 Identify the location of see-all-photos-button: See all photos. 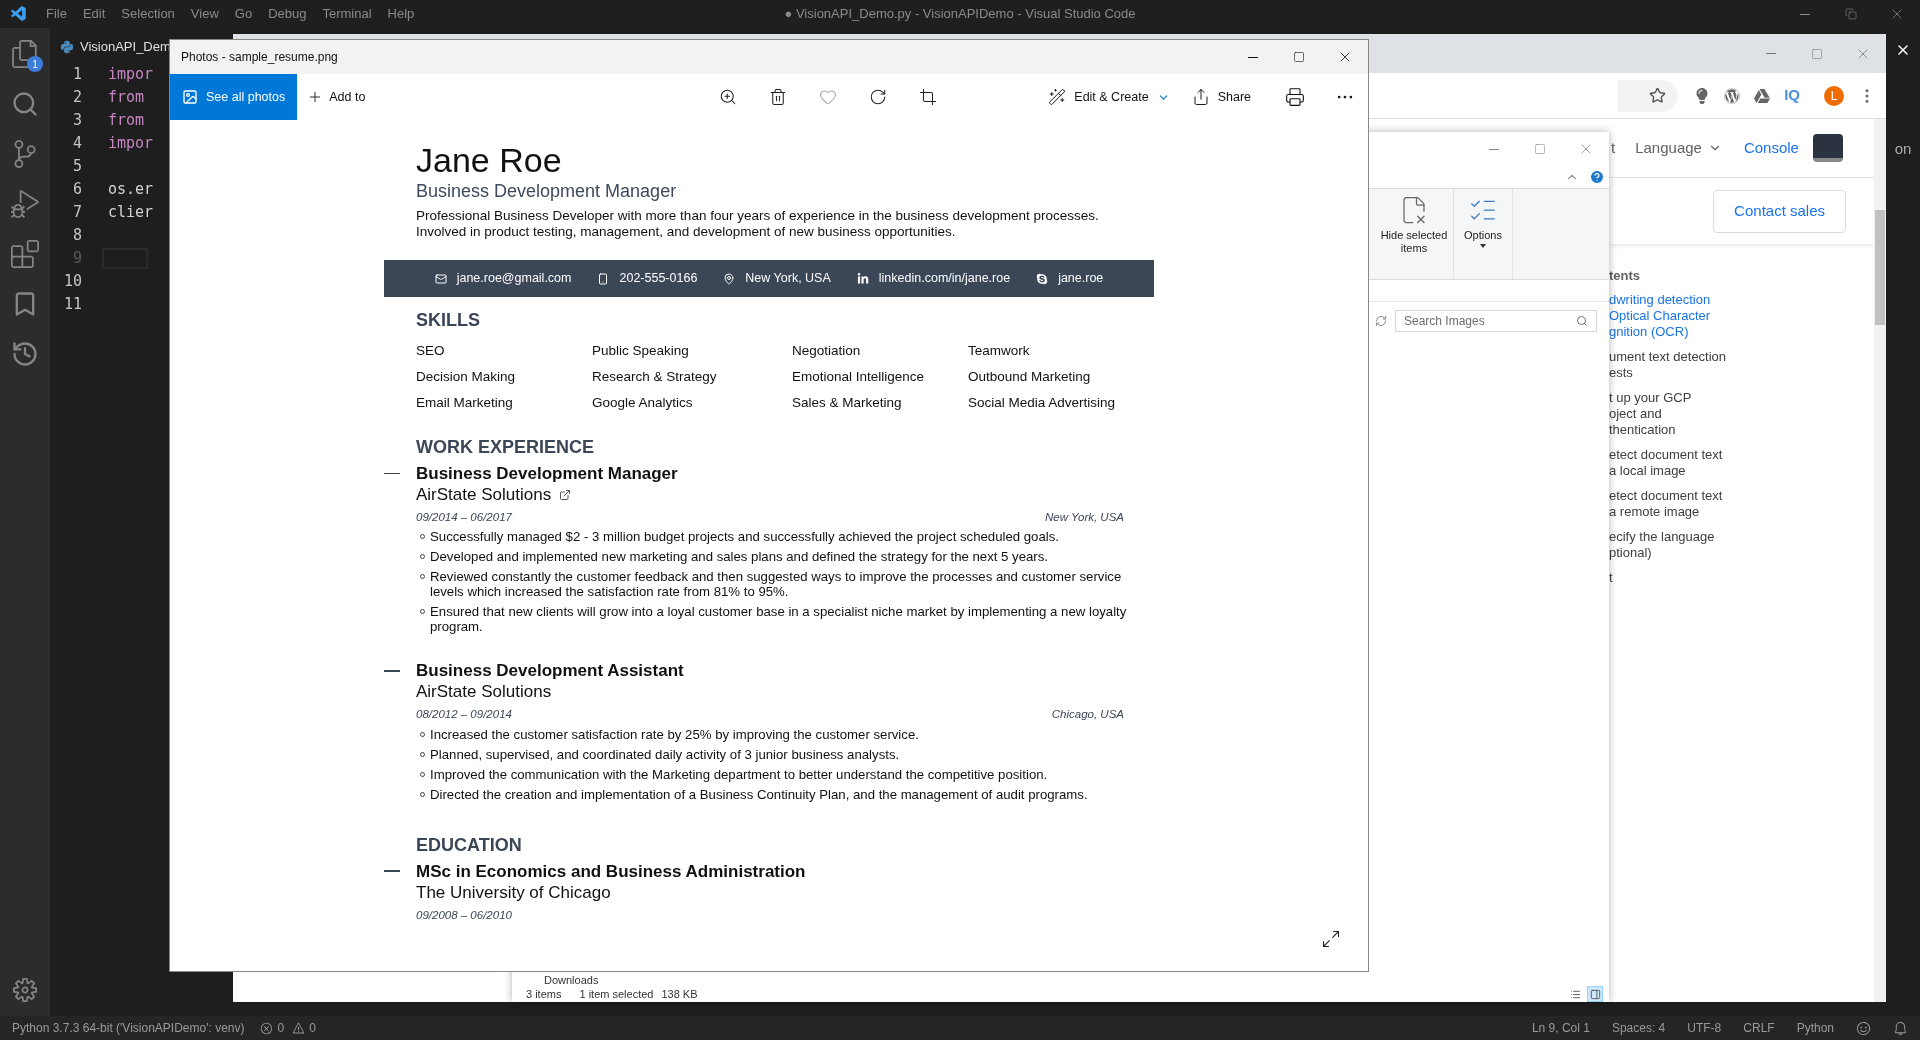
(234, 97).